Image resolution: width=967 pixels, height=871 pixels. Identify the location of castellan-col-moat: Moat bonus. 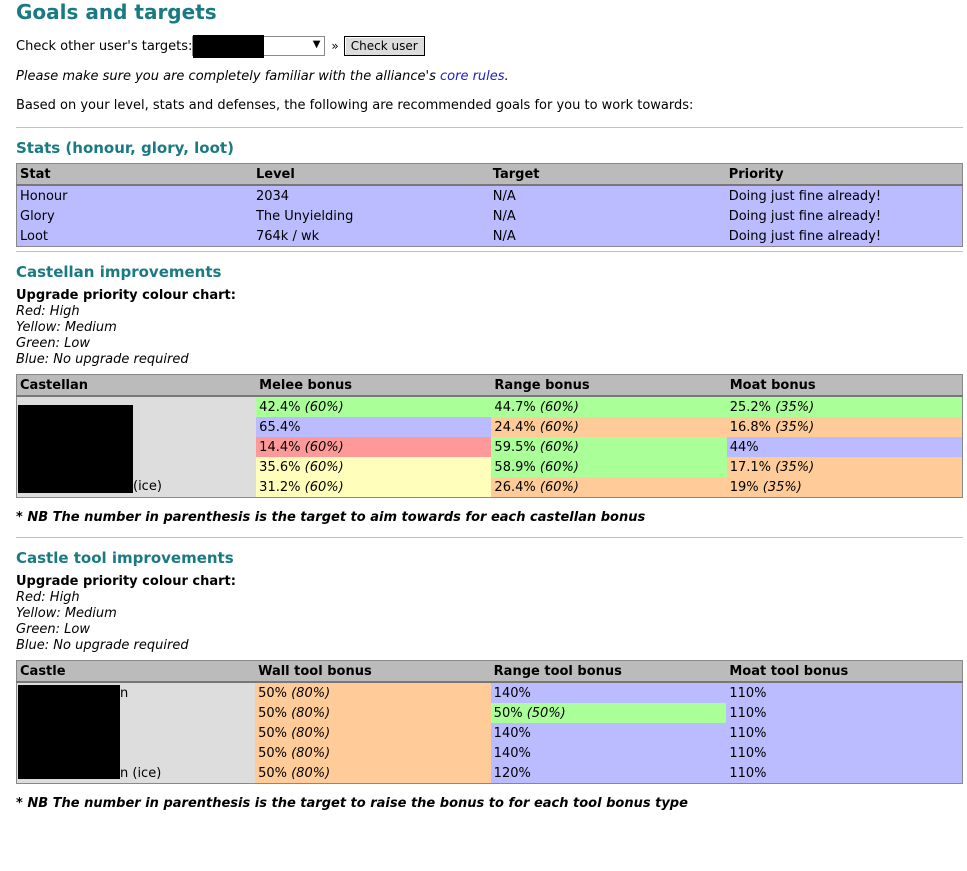
(844, 385).